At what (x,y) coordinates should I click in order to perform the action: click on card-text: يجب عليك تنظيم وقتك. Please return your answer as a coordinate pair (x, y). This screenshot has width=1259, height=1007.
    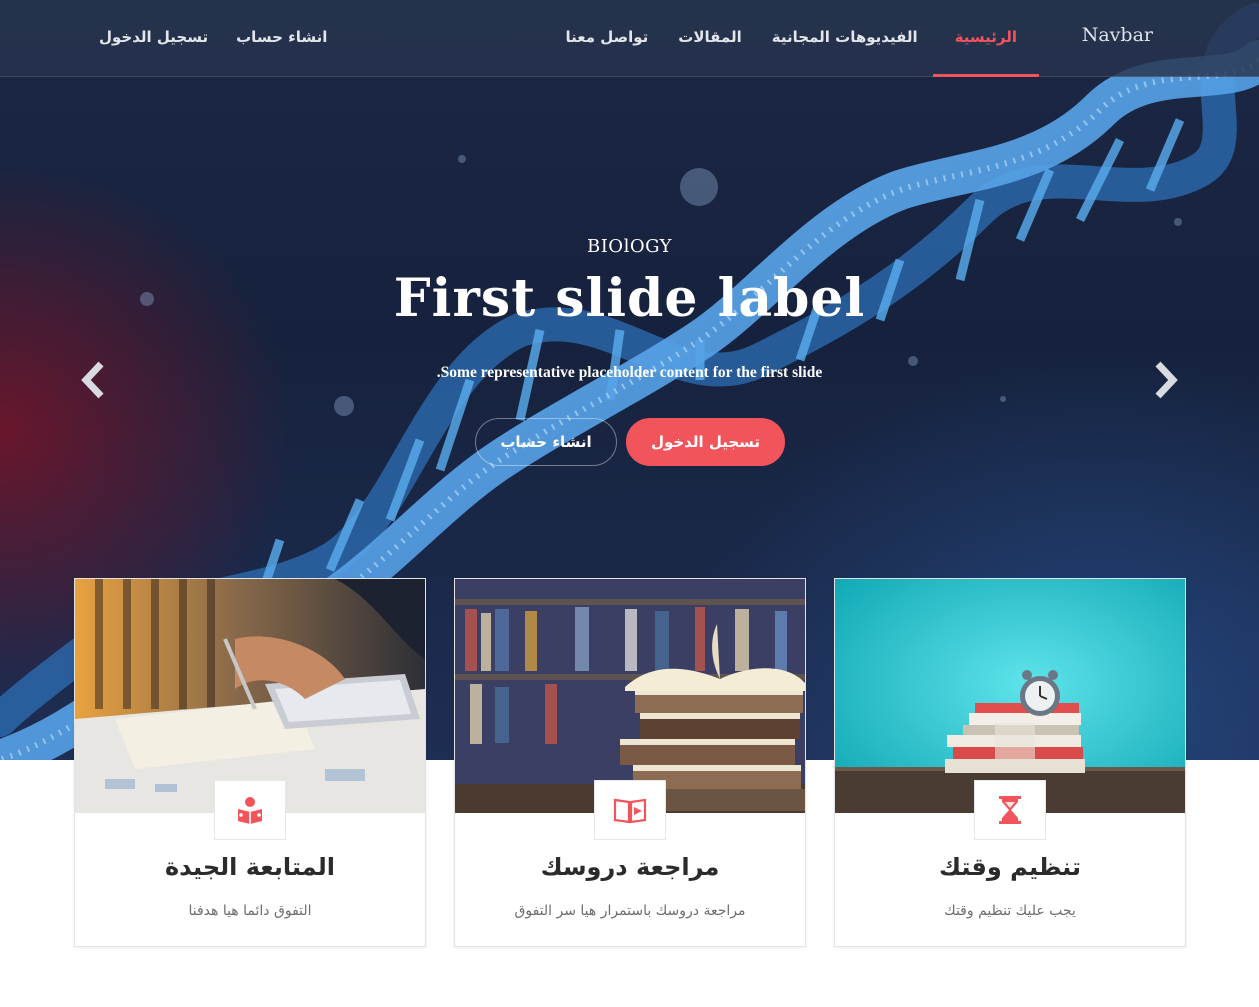
    Looking at the image, I should click on (1010, 911).